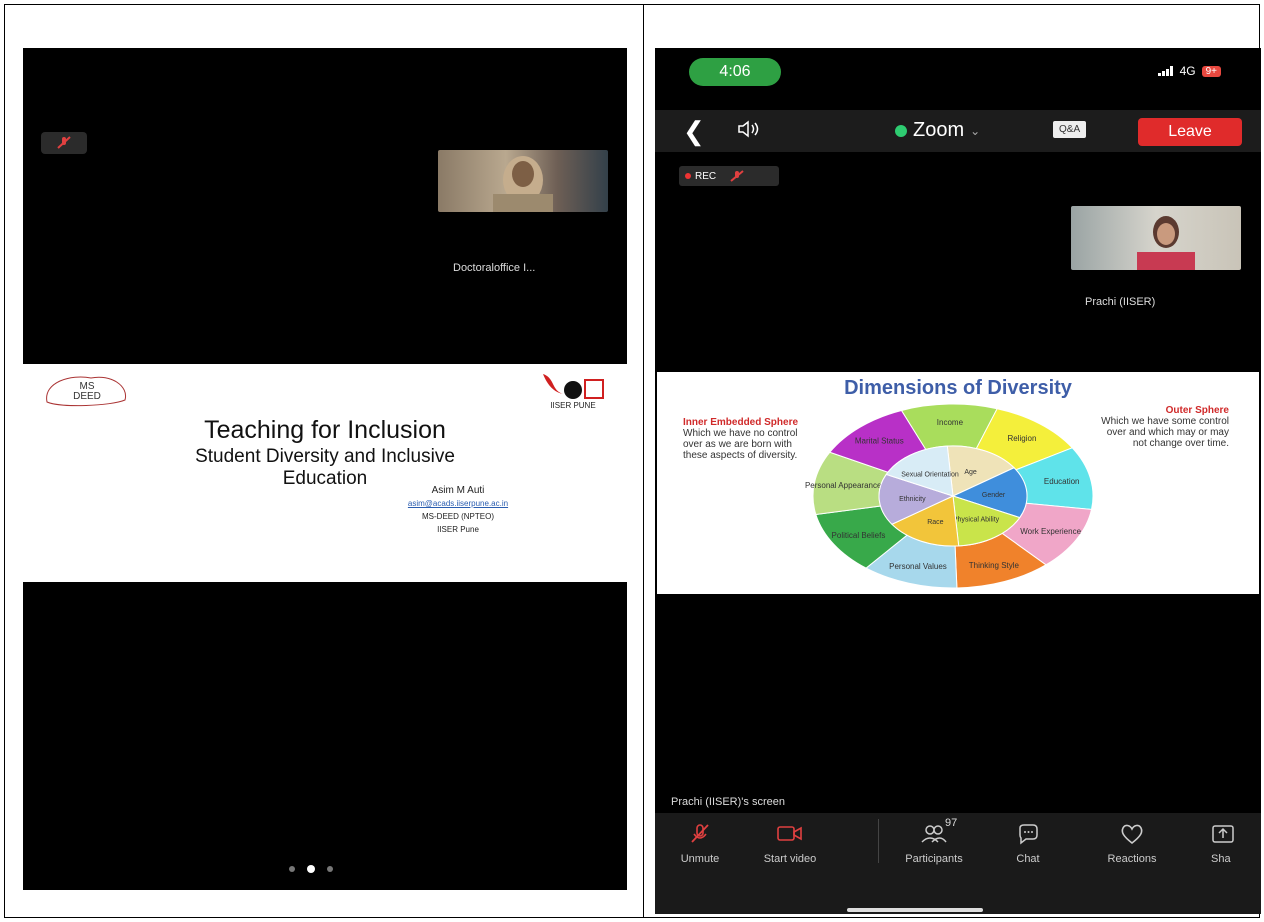 The height and width of the screenshot is (922, 1264). What do you see at coordinates (1050, 531) in the screenshot?
I see `outer-ring-label: Work Experience` at bounding box center [1050, 531].